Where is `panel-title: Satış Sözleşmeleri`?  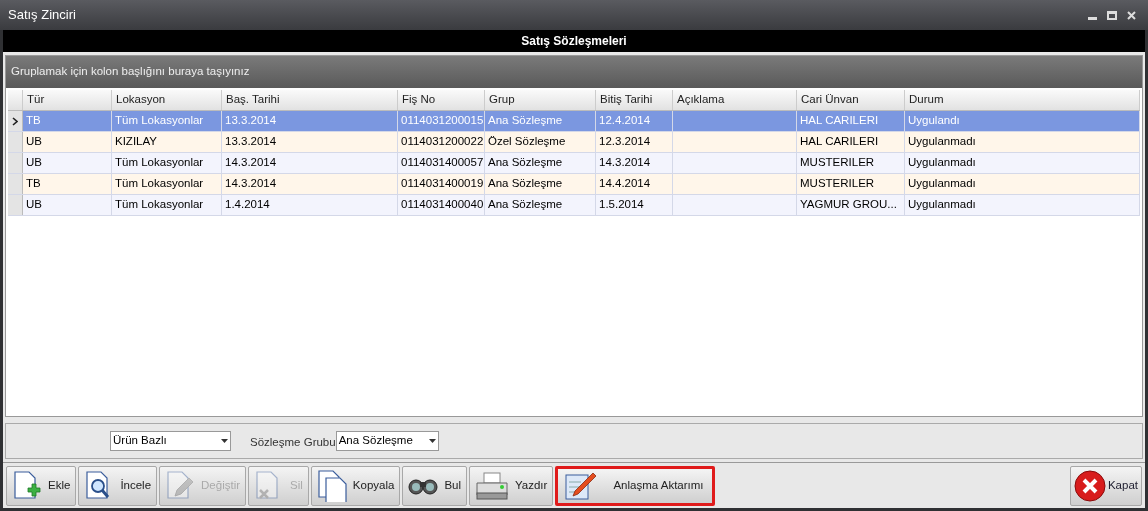
panel-title: Satış Sözleşmeleri is located at coordinates (574, 41).